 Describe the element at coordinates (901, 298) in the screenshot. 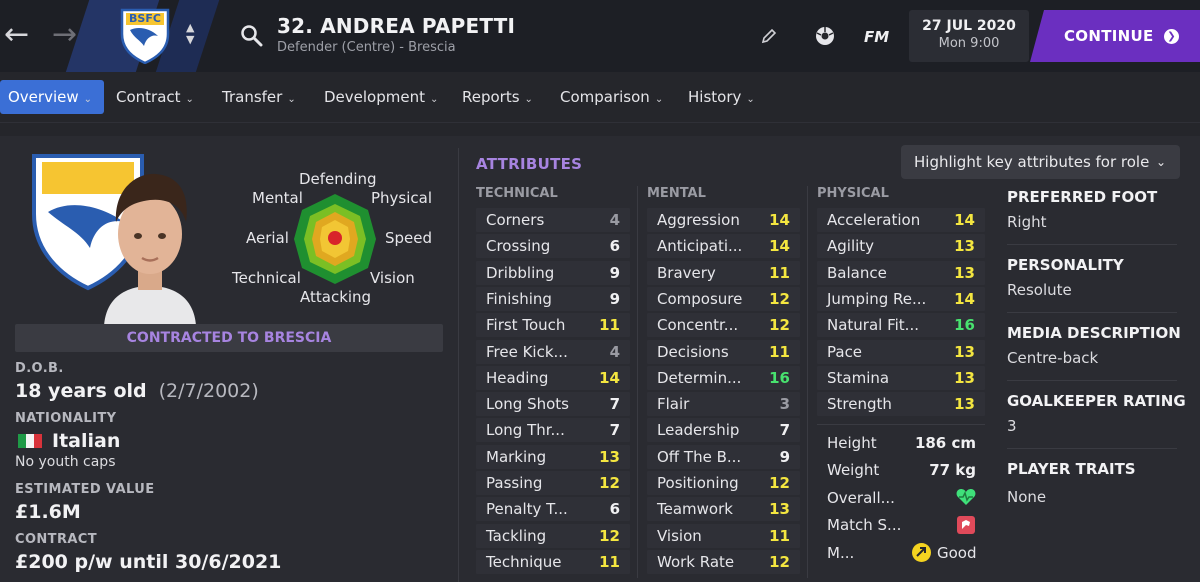

I see `attribute-row: Jumping Re... 14` at that location.